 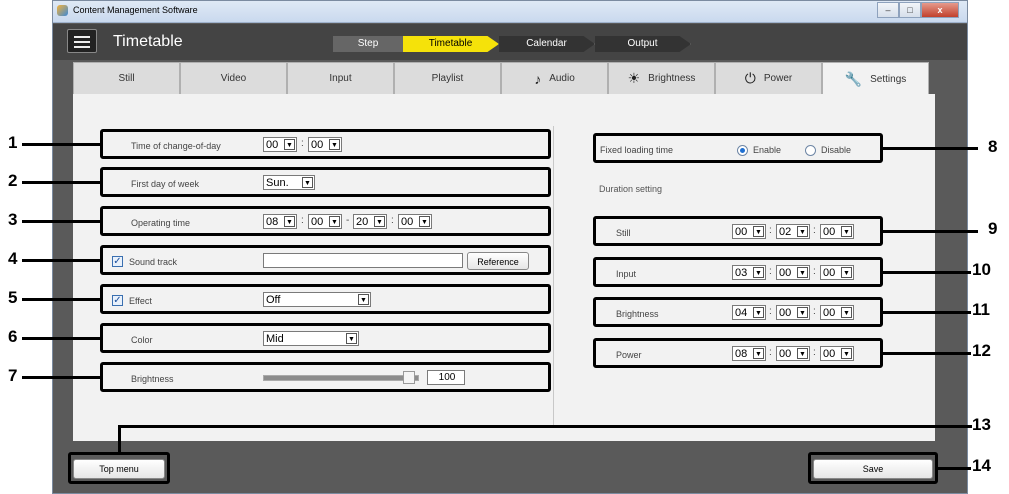 What do you see at coordinates (940, 10) in the screenshot?
I see `close-icon: x` at bounding box center [940, 10].